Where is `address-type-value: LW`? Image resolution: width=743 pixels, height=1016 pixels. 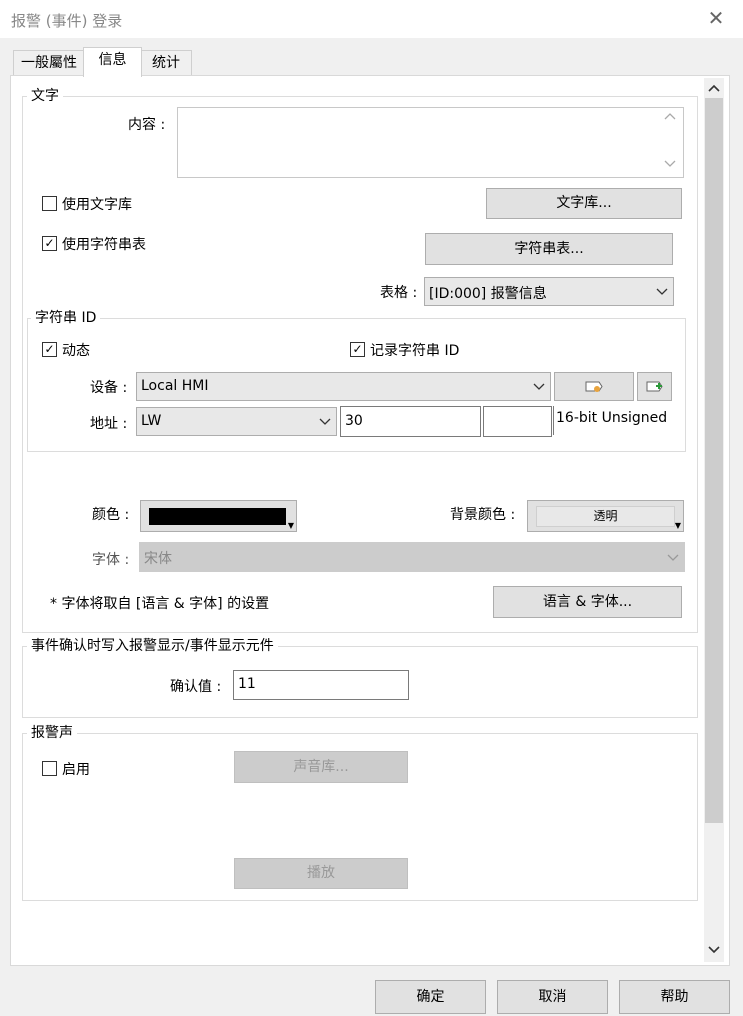
address-type-value: LW is located at coordinates (151, 421).